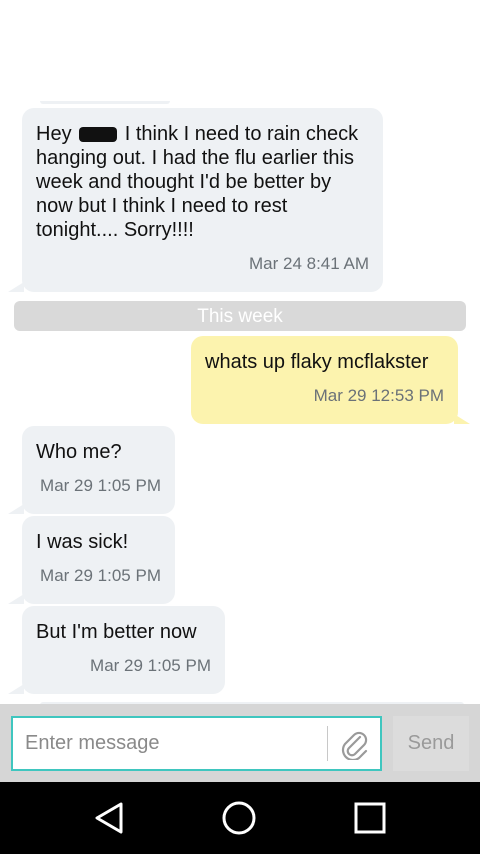  I want to click on recents-square-icon, so click(370, 818).